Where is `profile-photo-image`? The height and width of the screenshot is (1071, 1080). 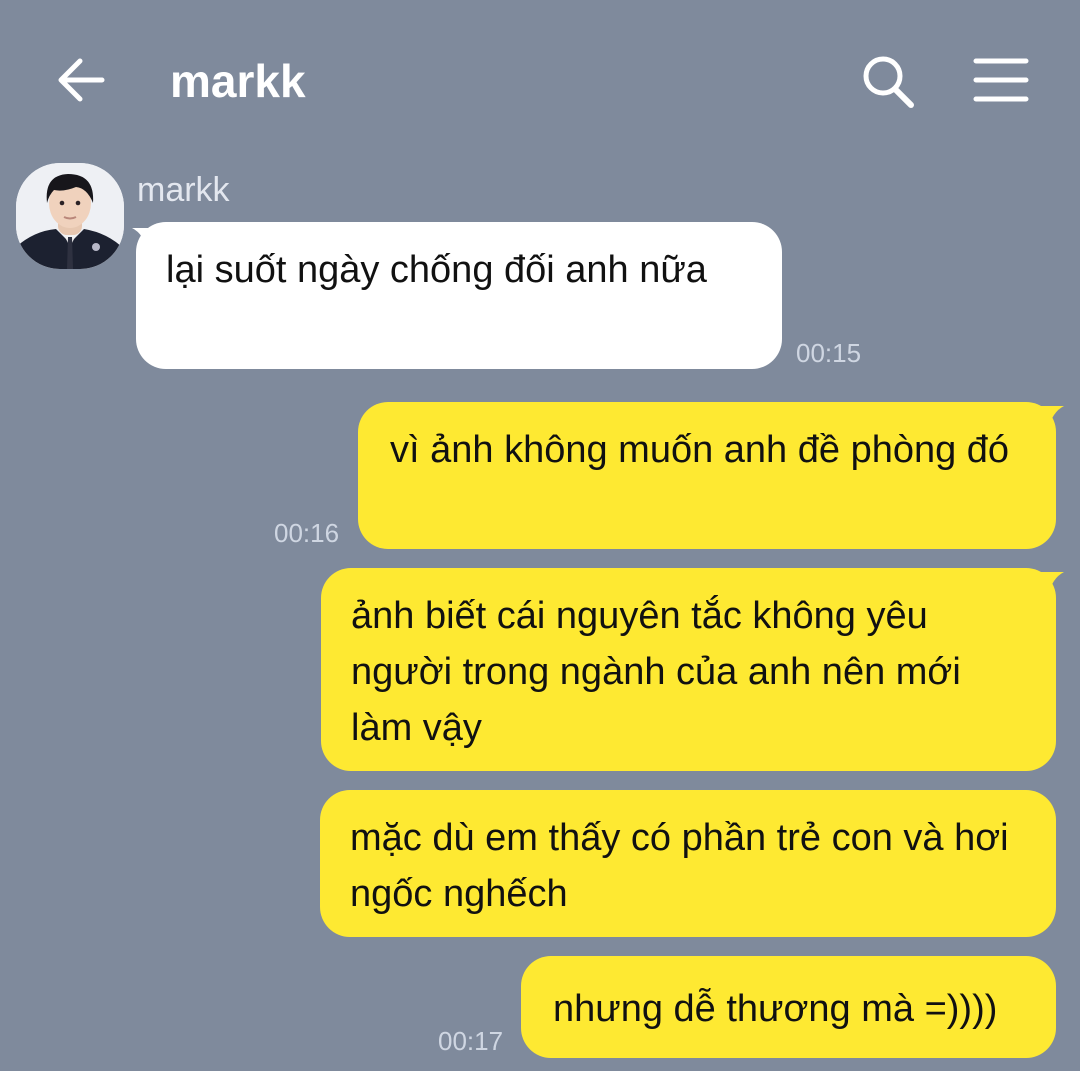 profile-photo-image is located at coordinates (70, 216).